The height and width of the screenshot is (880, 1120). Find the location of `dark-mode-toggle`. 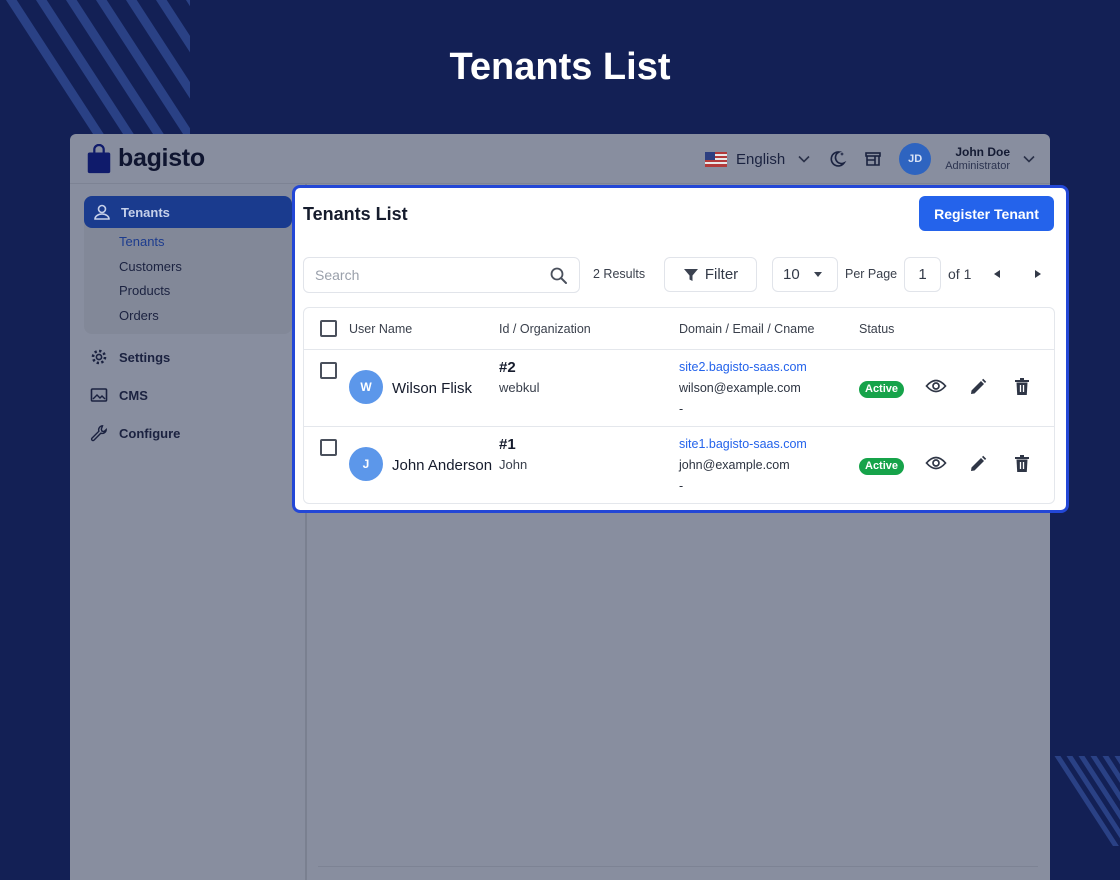

dark-mode-toggle is located at coordinates (837, 159).